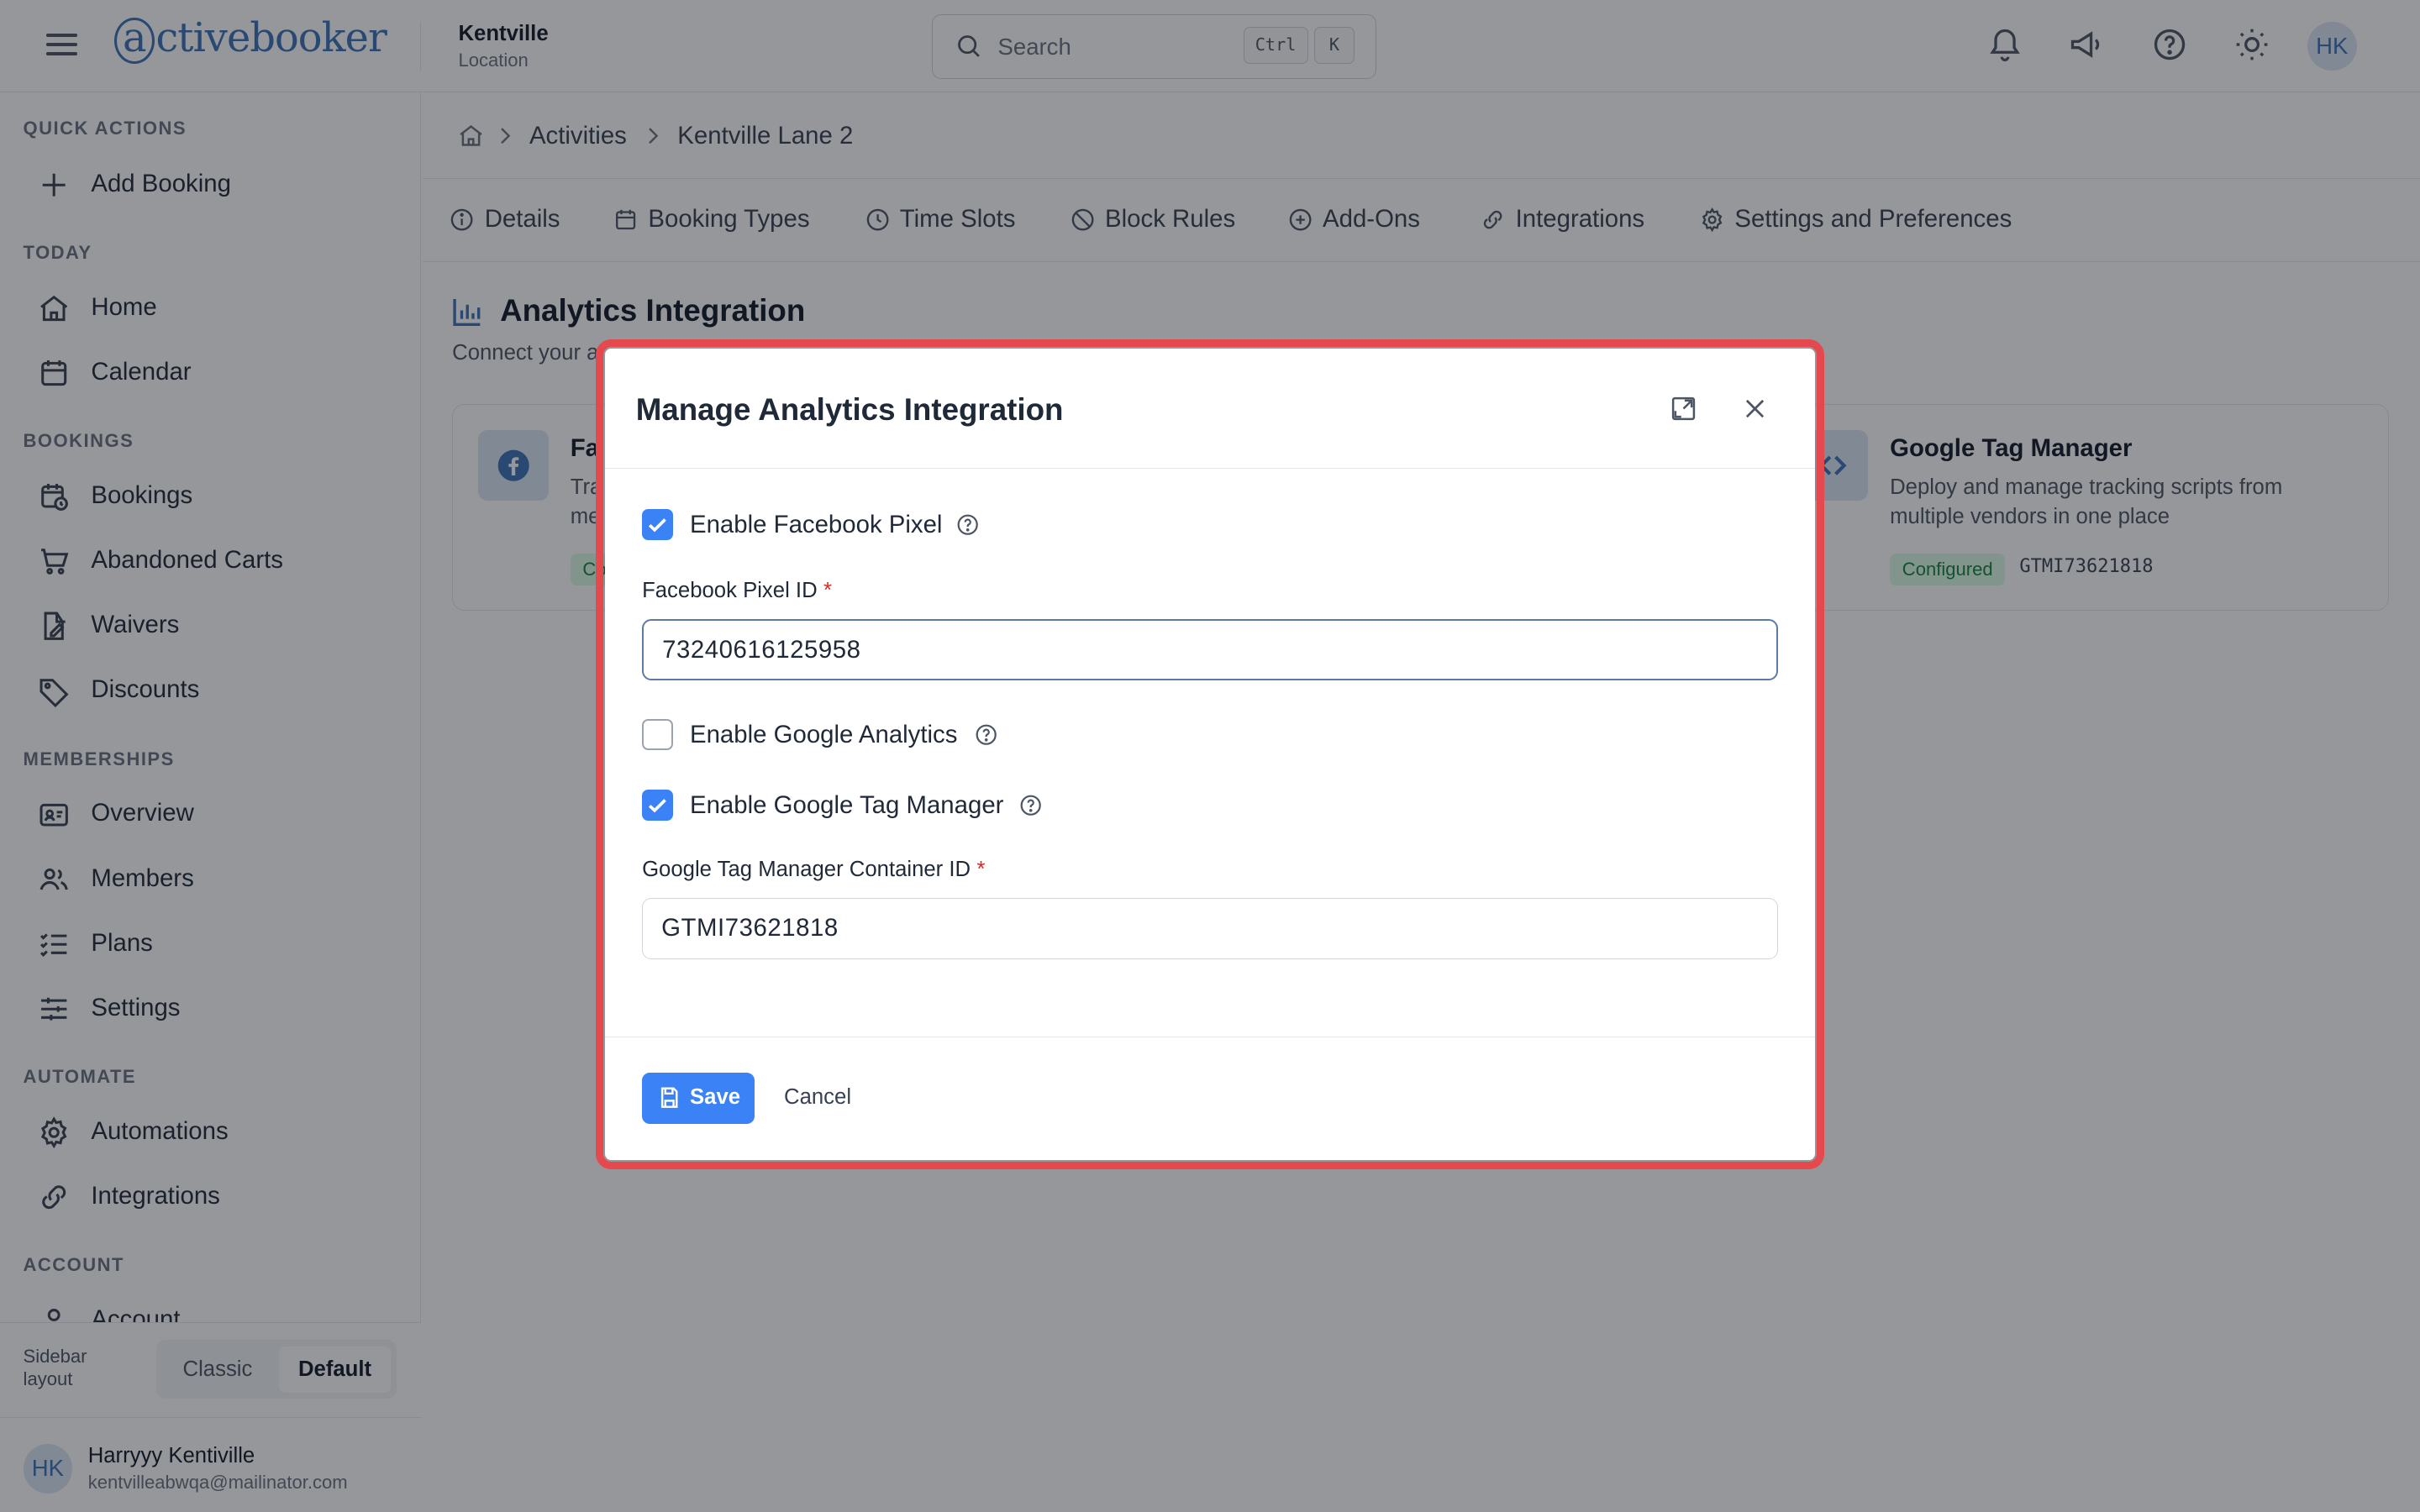 The image size is (2420, 1512). Describe the element at coordinates (816, 524) in the screenshot. I see `facebook-pixel-label: Enable Facebook Pixel` at that location.